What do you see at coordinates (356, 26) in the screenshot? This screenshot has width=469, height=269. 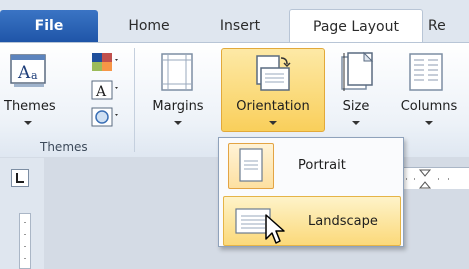 I see `tab-page-layout: Page Layout` at bounding box center [356, 26].